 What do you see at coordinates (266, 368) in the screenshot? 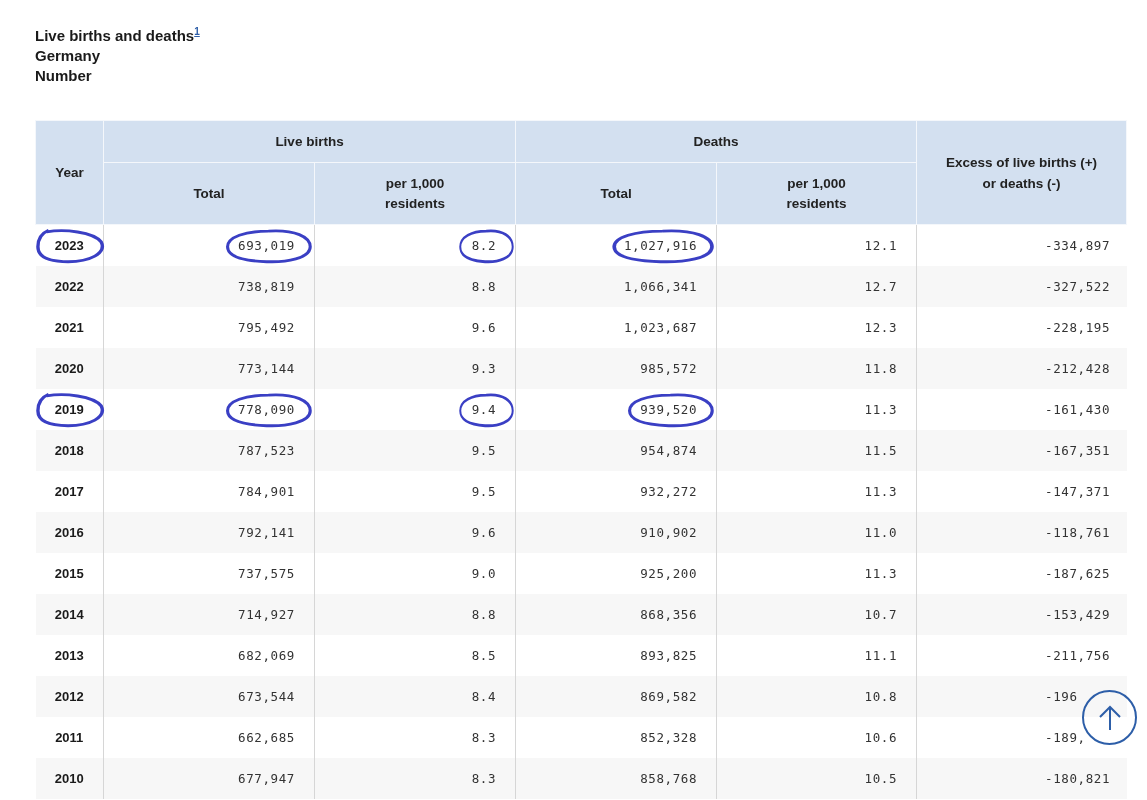
I see `table-cell: 773,144` at bounding box center [266, 368].